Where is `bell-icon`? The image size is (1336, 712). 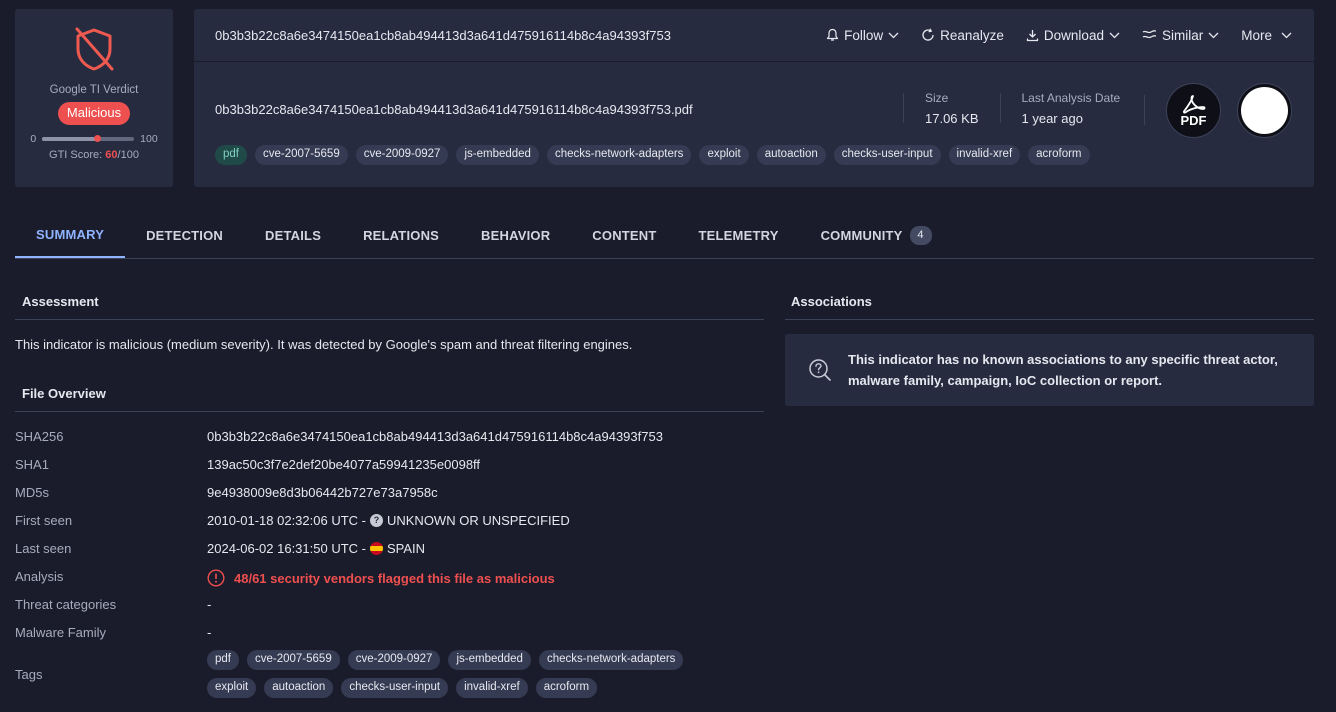 bell-icon is located at coordinates (833, 34).